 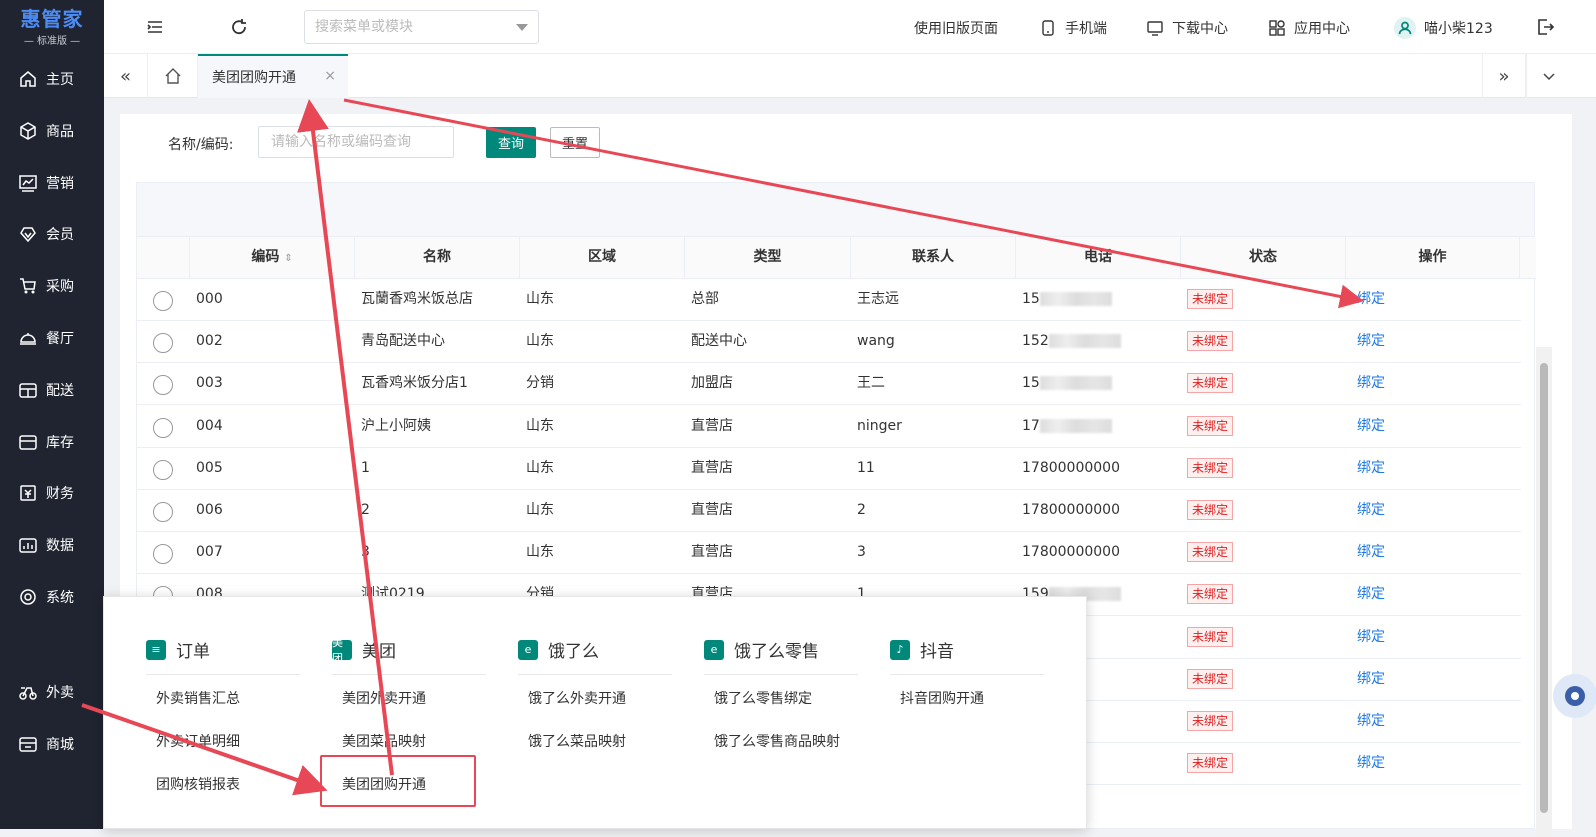 I want to click on menu-item: 饿了么零售商品映射, so click(x=781, y=753).